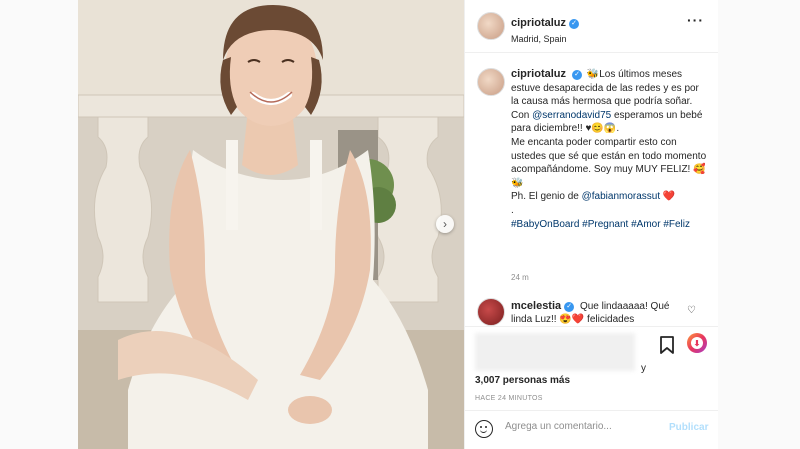  I want to click on page-background-left, so click(39, 224).